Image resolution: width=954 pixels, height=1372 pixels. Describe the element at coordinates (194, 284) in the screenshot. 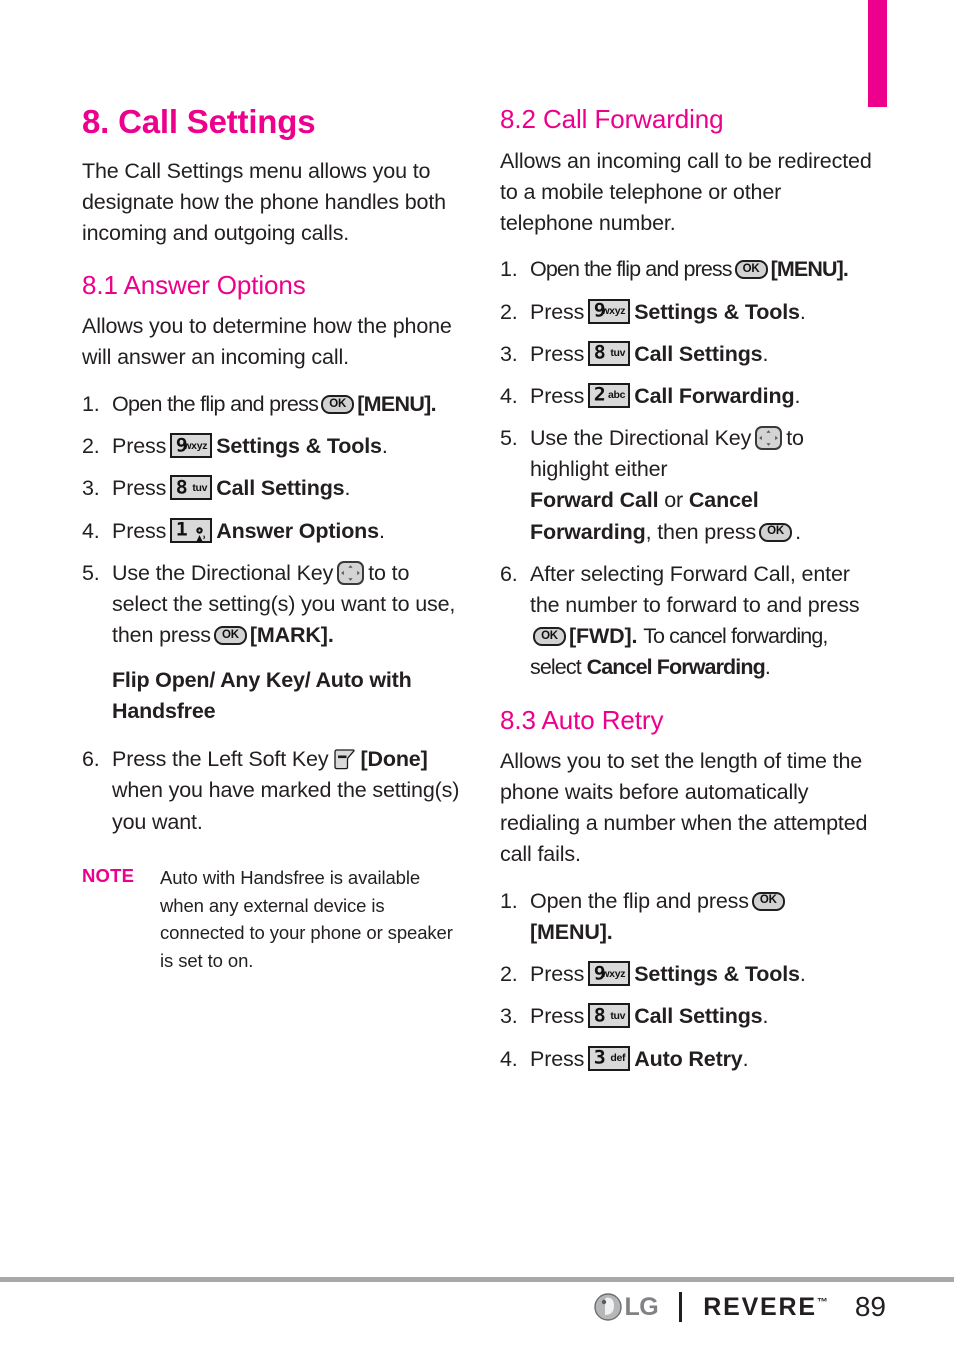

I see `section-heading-answer-options: 8.1 Answer Options` at that location.